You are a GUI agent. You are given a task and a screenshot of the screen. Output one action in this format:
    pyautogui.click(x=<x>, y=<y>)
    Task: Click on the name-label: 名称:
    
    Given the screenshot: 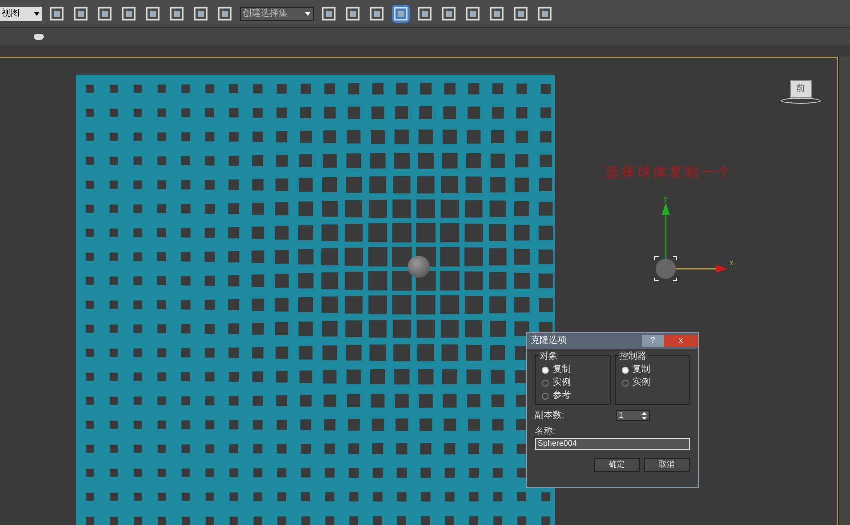 What is the action you would take?
    pyautogui.click(x=545, y=431)
    